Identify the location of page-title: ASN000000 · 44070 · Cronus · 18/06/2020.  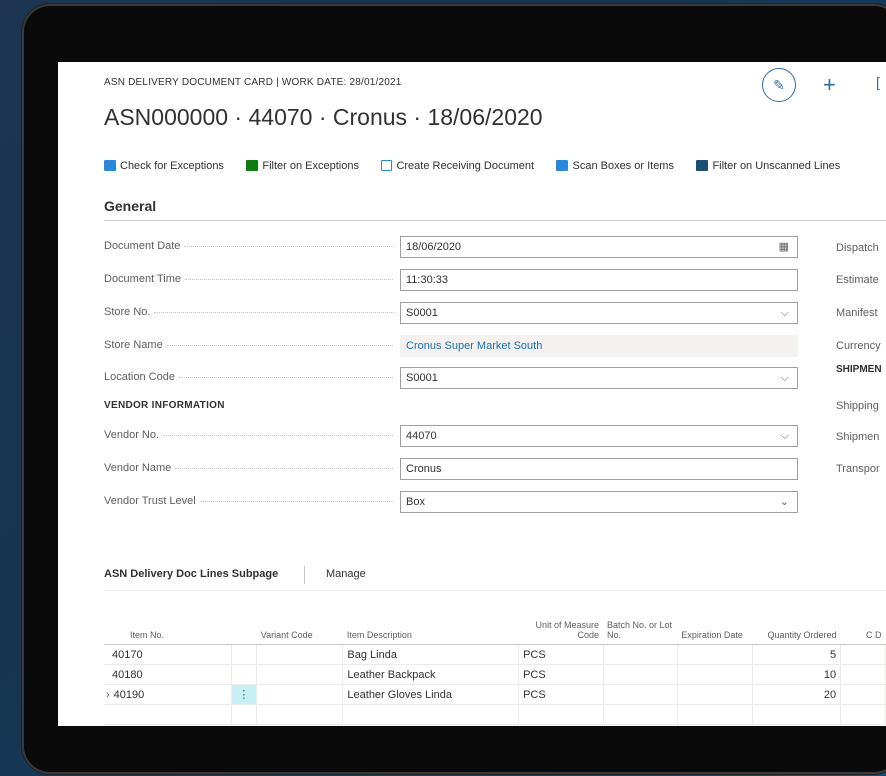
(323, 117).